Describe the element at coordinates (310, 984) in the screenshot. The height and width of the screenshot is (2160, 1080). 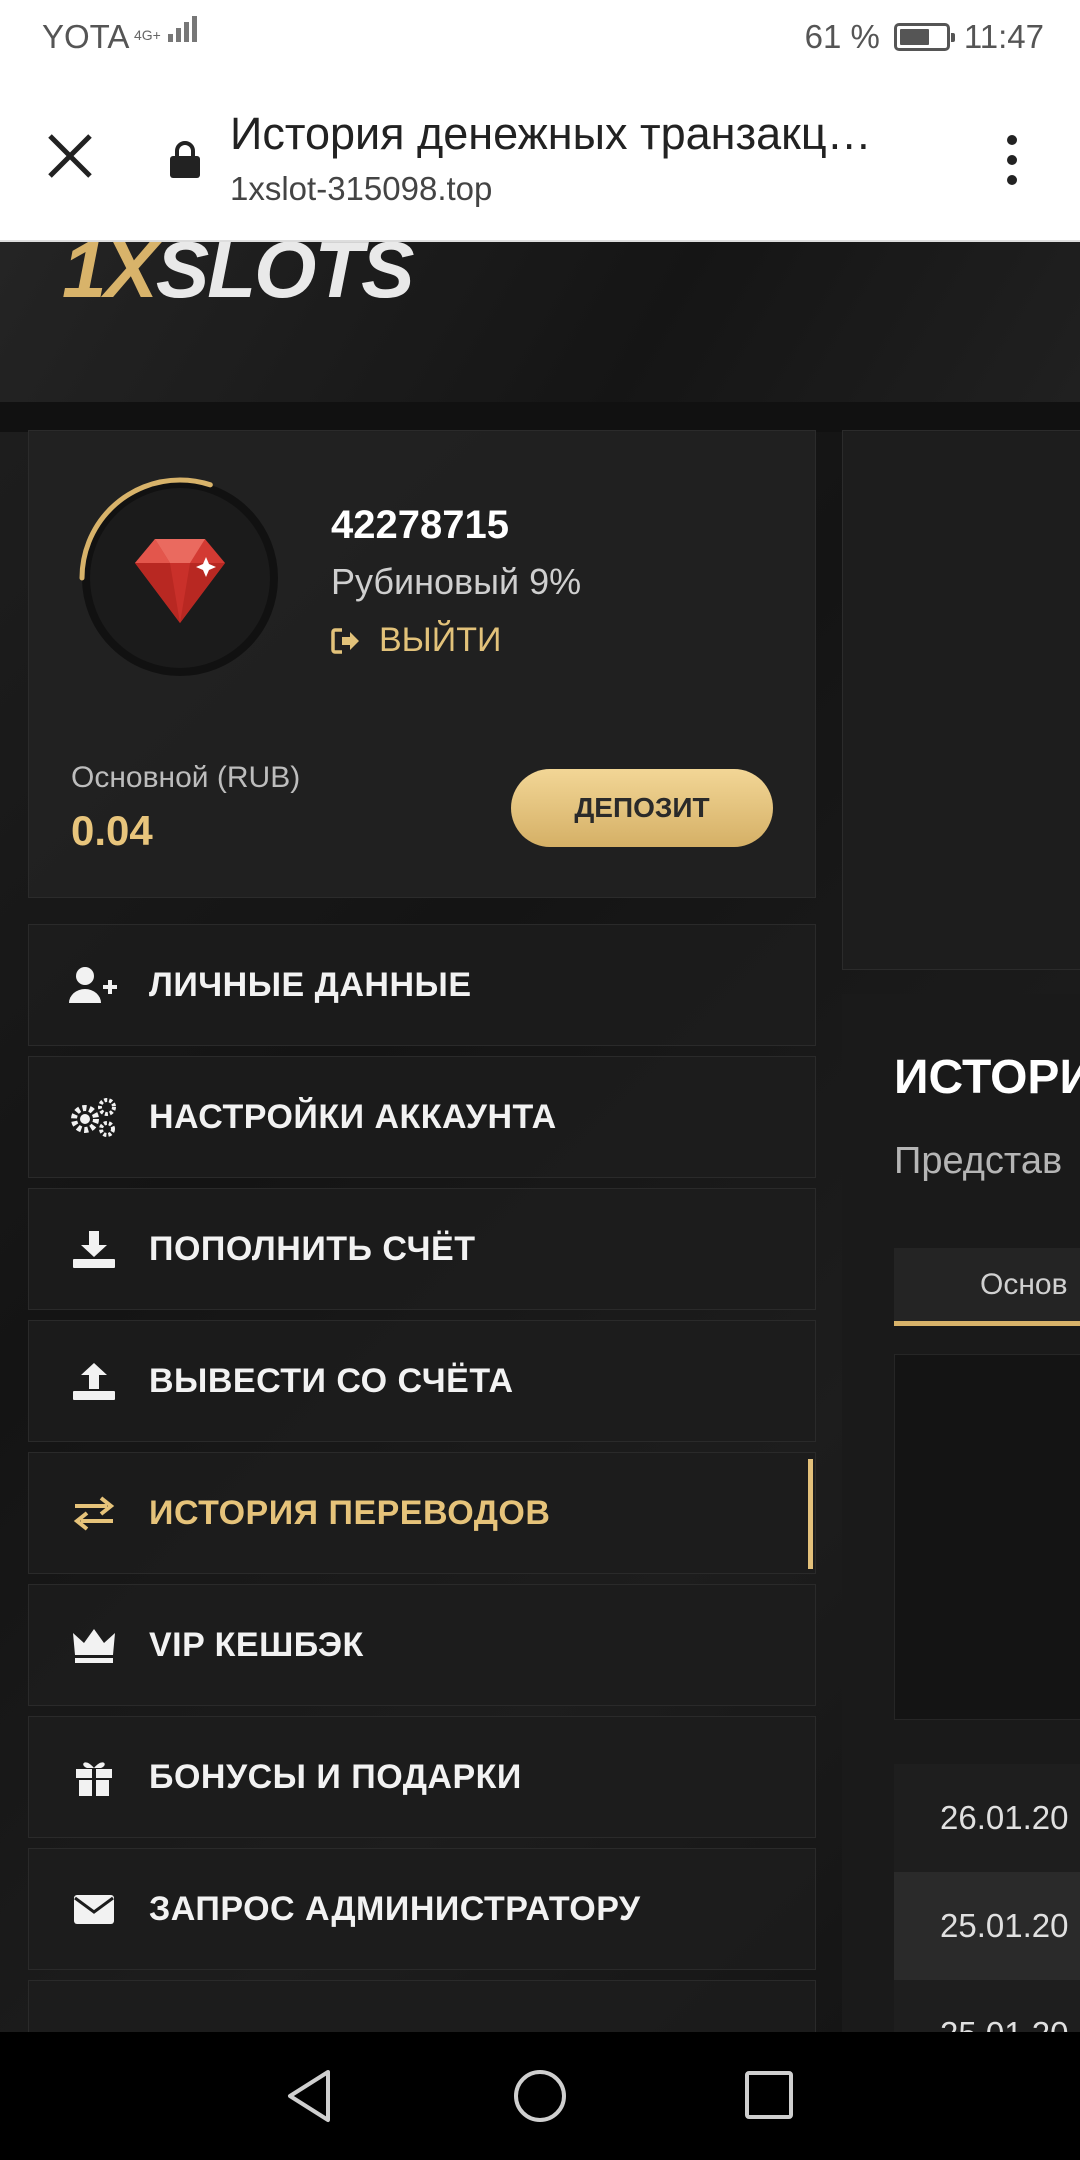
I see `menu-item-label: ЛИЧНЫЕ ДАННЫЕ` at that location.